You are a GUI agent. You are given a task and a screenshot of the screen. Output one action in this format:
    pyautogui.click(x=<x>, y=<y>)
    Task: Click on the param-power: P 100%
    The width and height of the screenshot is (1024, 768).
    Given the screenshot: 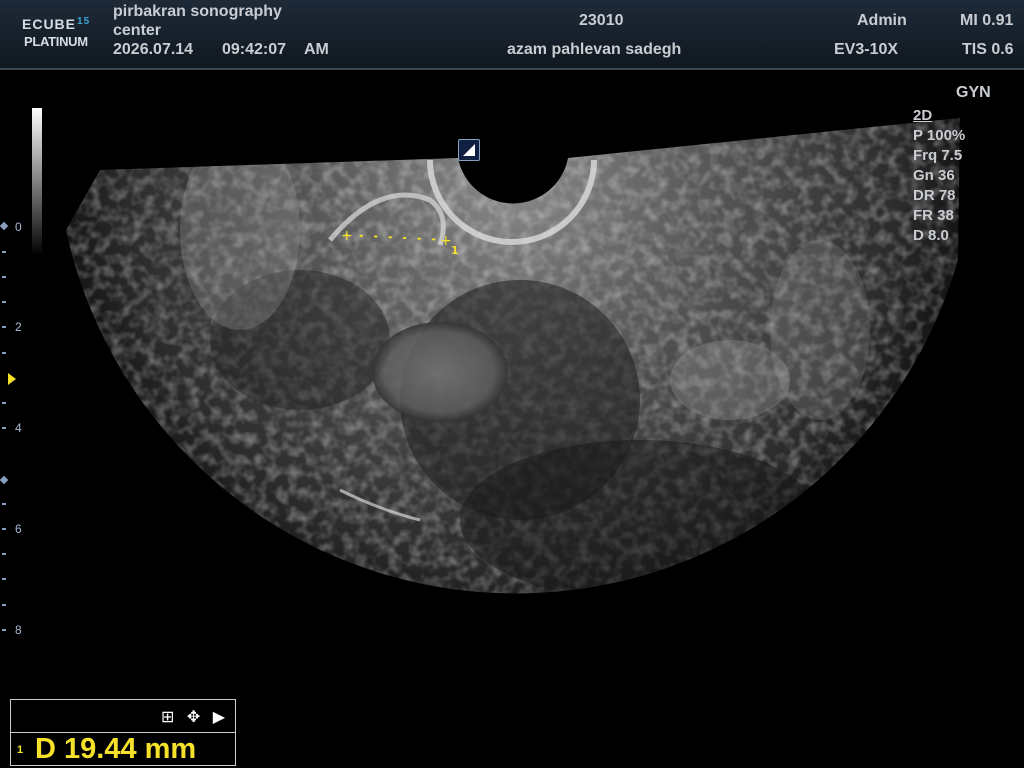 What is the action you would take?
    pyautogui.click(x=939, y=135)
    